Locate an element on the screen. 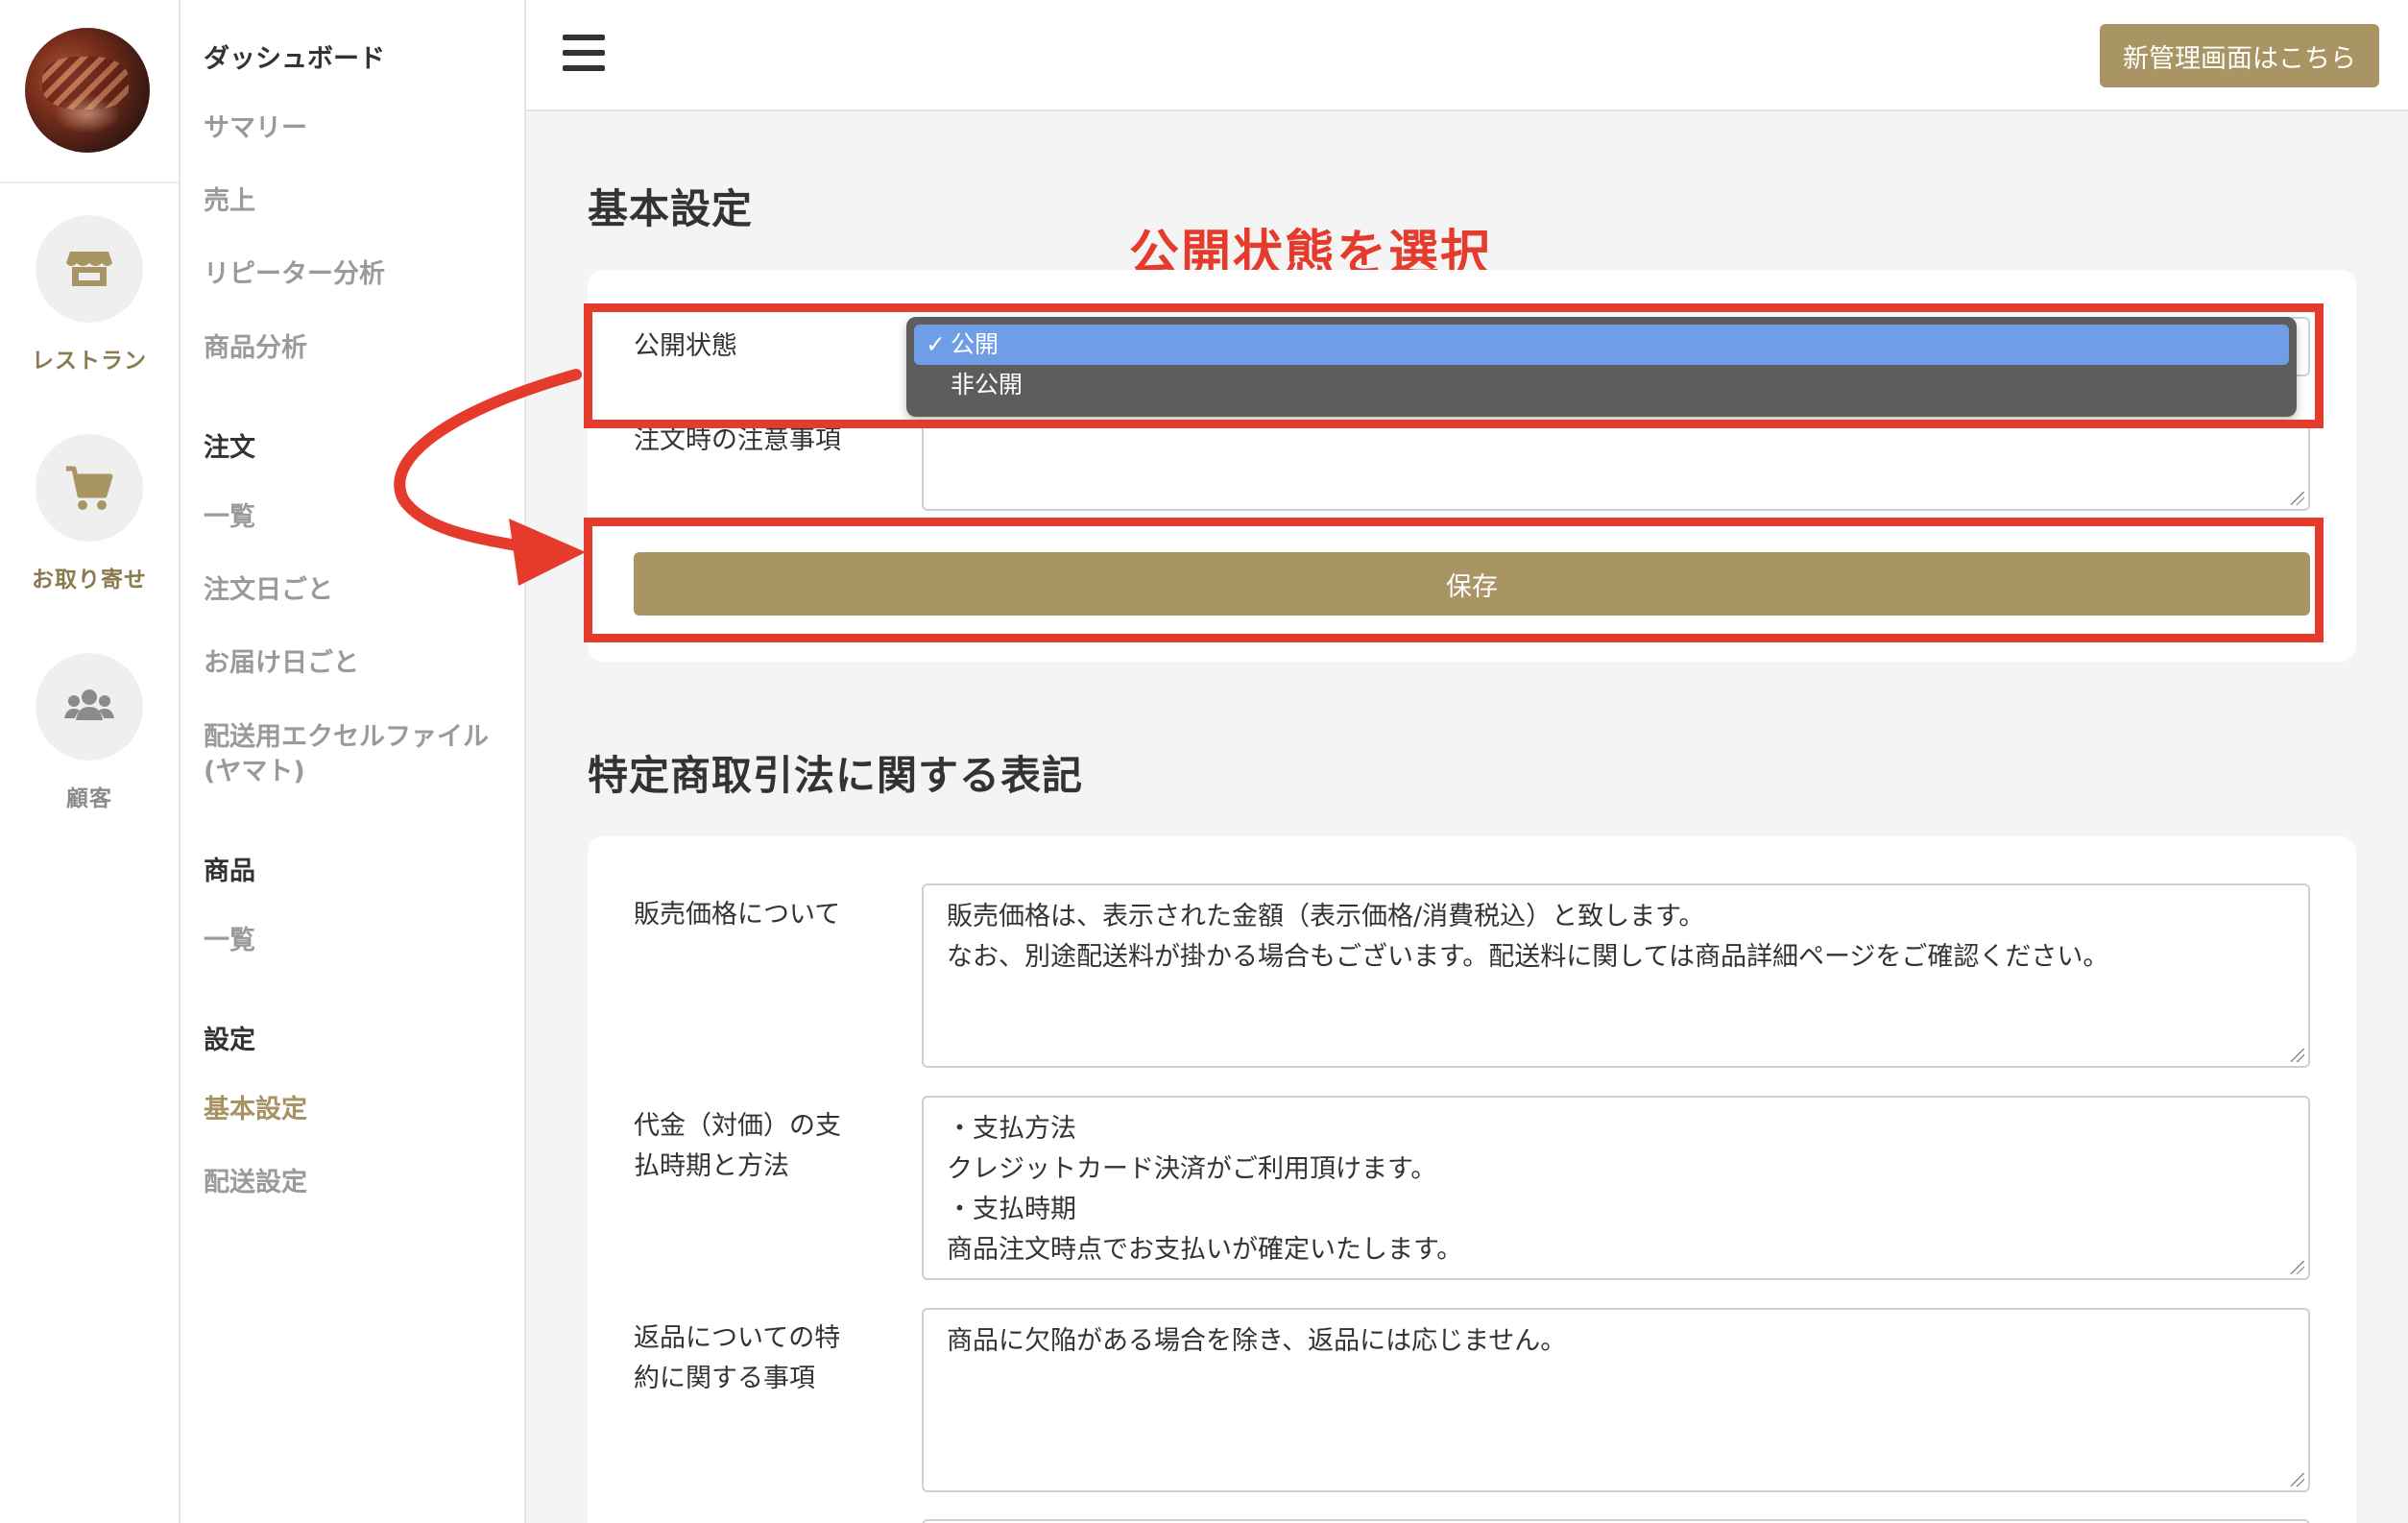 The width and height of the screenshot is (2408, 1523). annotation-box-save is located at coordinates (1454, 580).